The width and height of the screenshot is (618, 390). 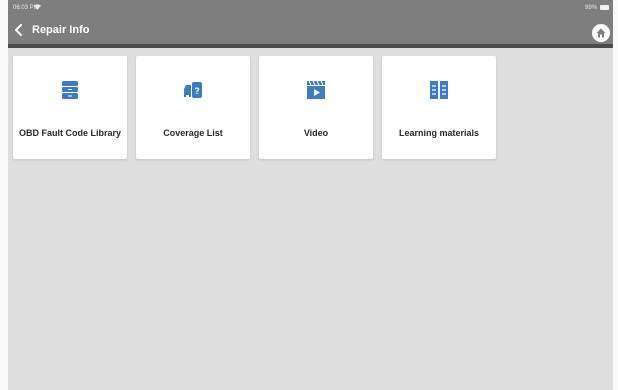 I want to click on home-icon, so click(x=601, y=33).